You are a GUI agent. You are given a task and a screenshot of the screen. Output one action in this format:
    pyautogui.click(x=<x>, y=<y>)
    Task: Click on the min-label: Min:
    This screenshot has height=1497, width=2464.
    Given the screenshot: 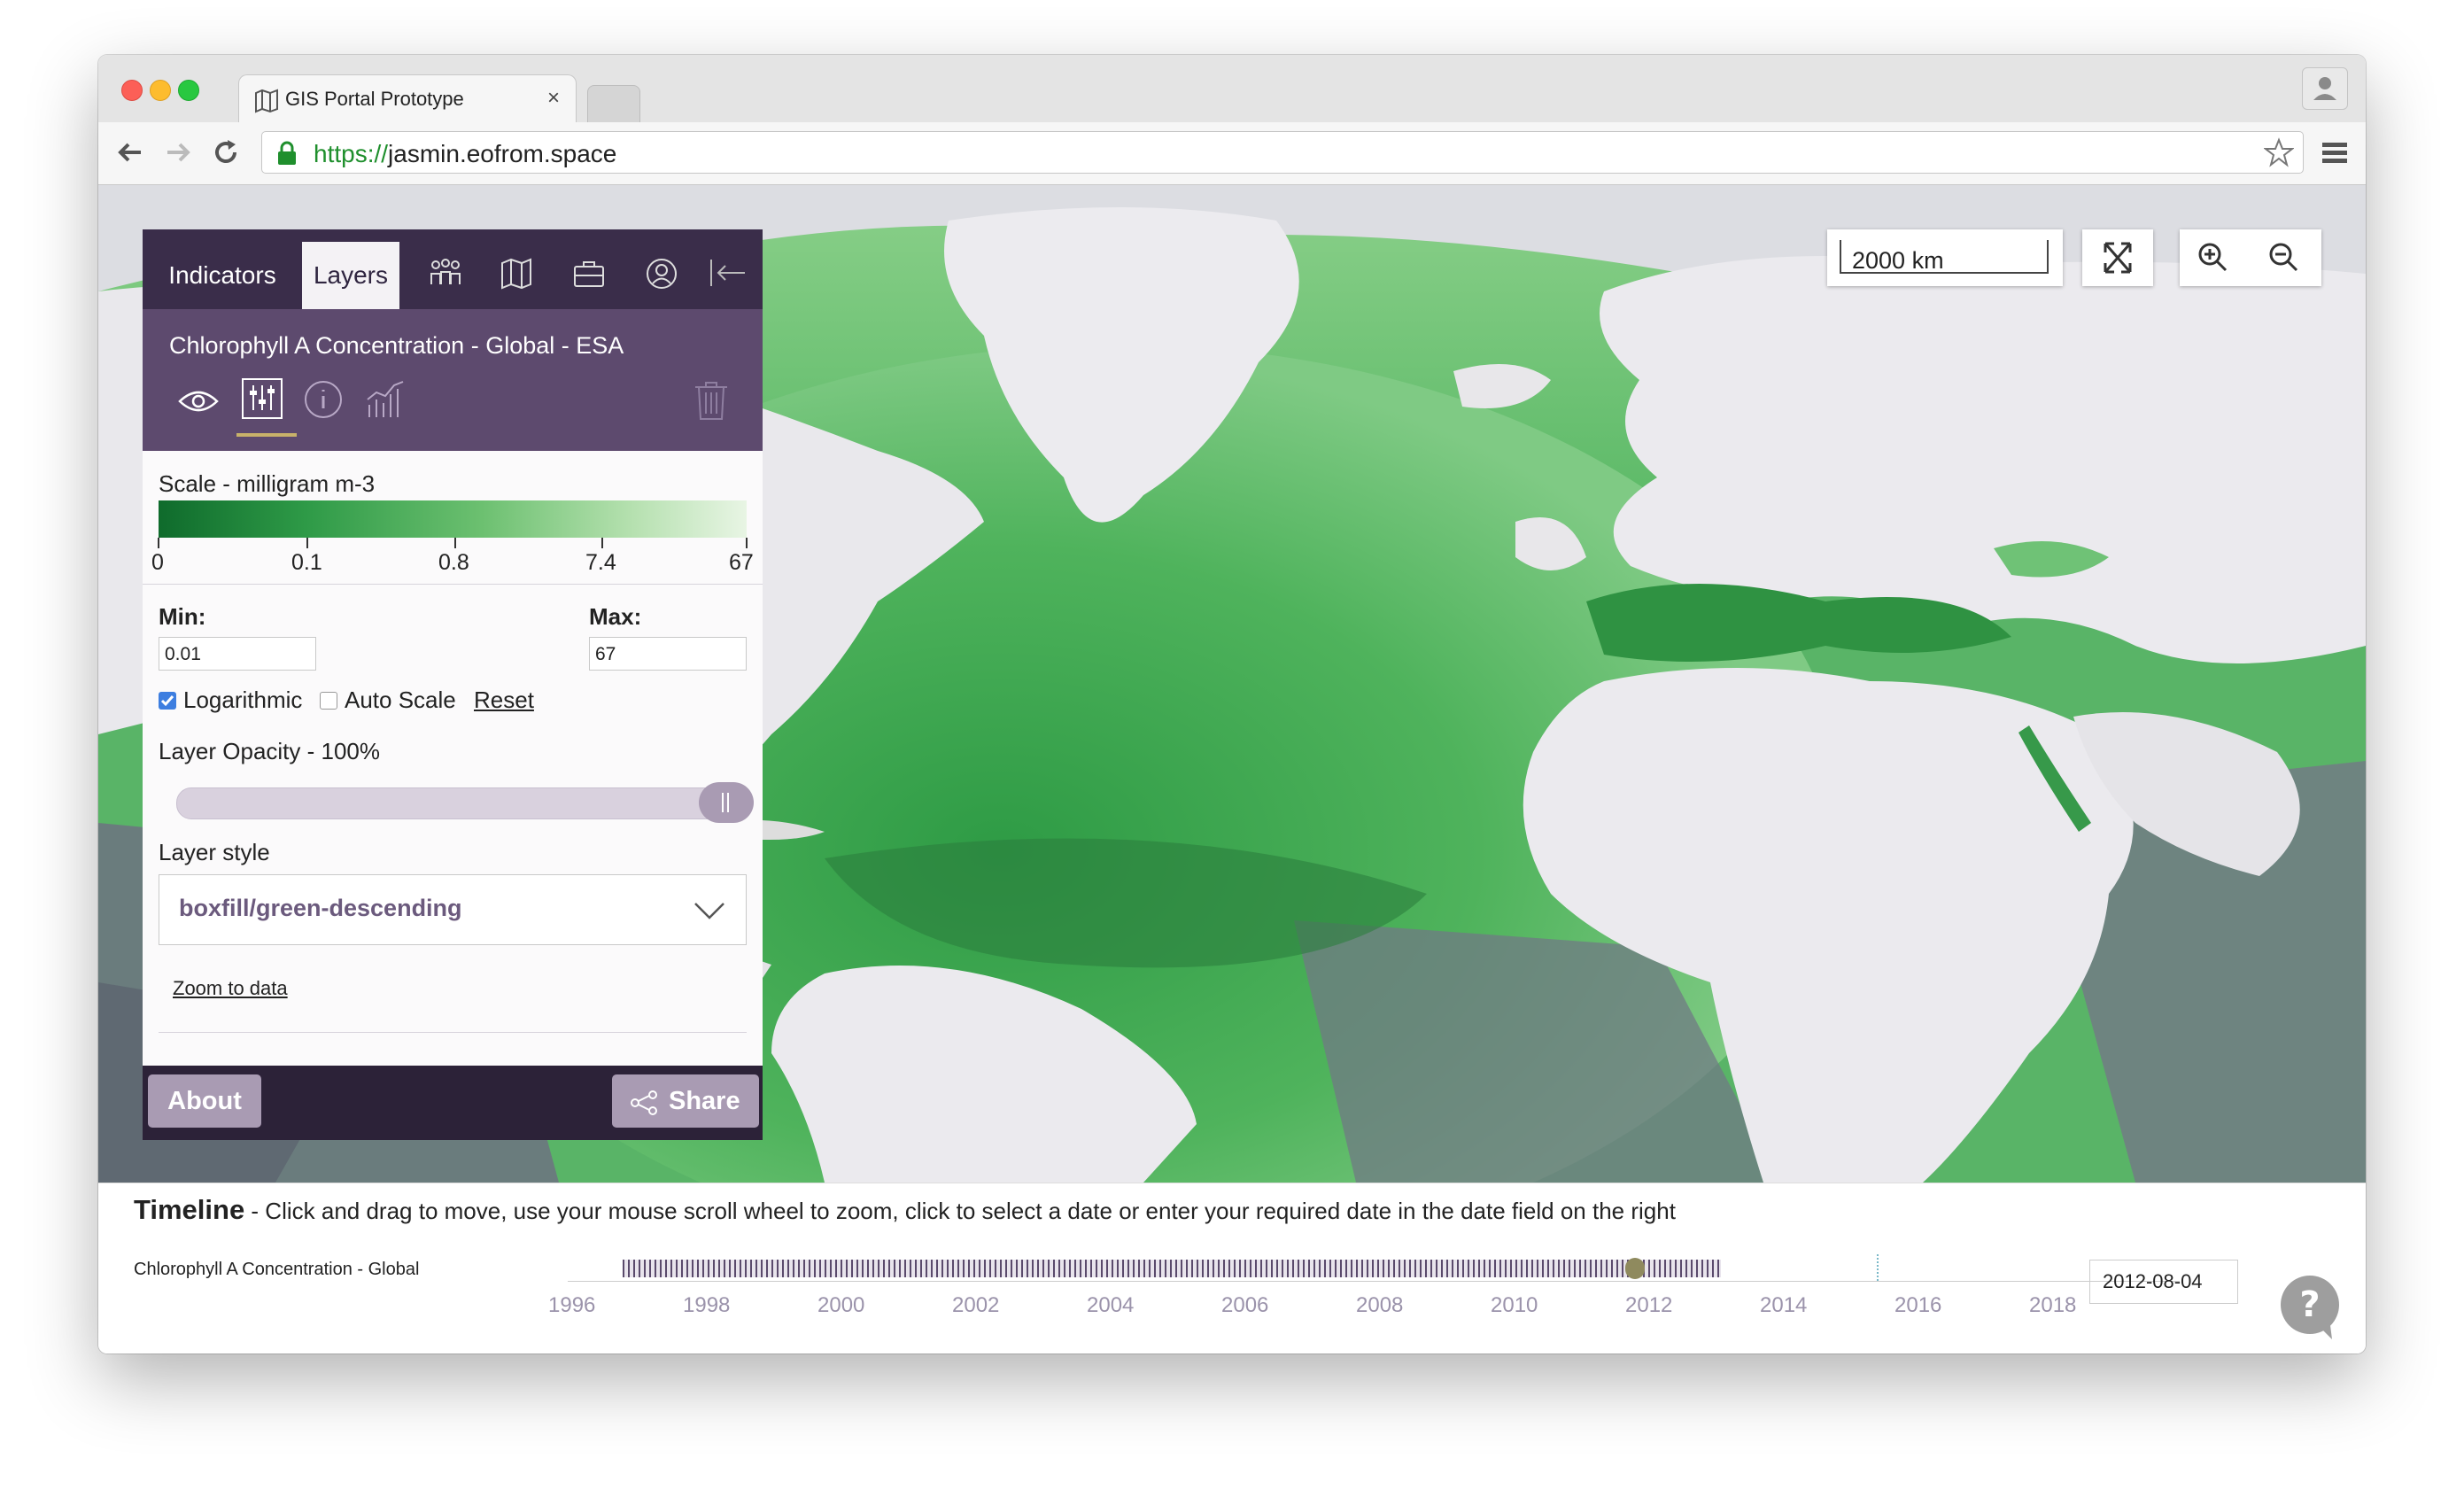 What is the action you would take?
    pyautogui.click(x=182, y=616)
    